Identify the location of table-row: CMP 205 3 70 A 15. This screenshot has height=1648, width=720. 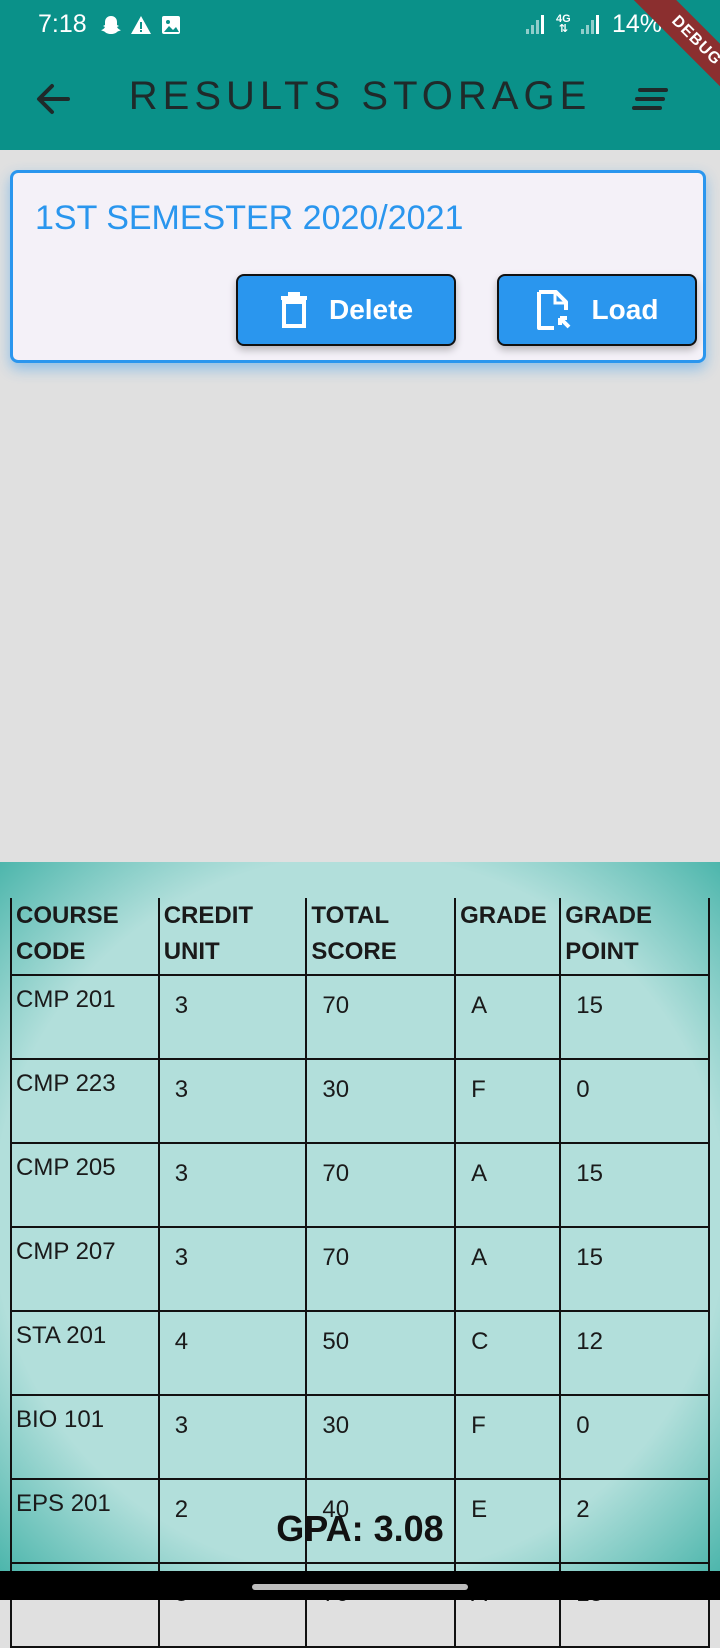
(360, 1185).